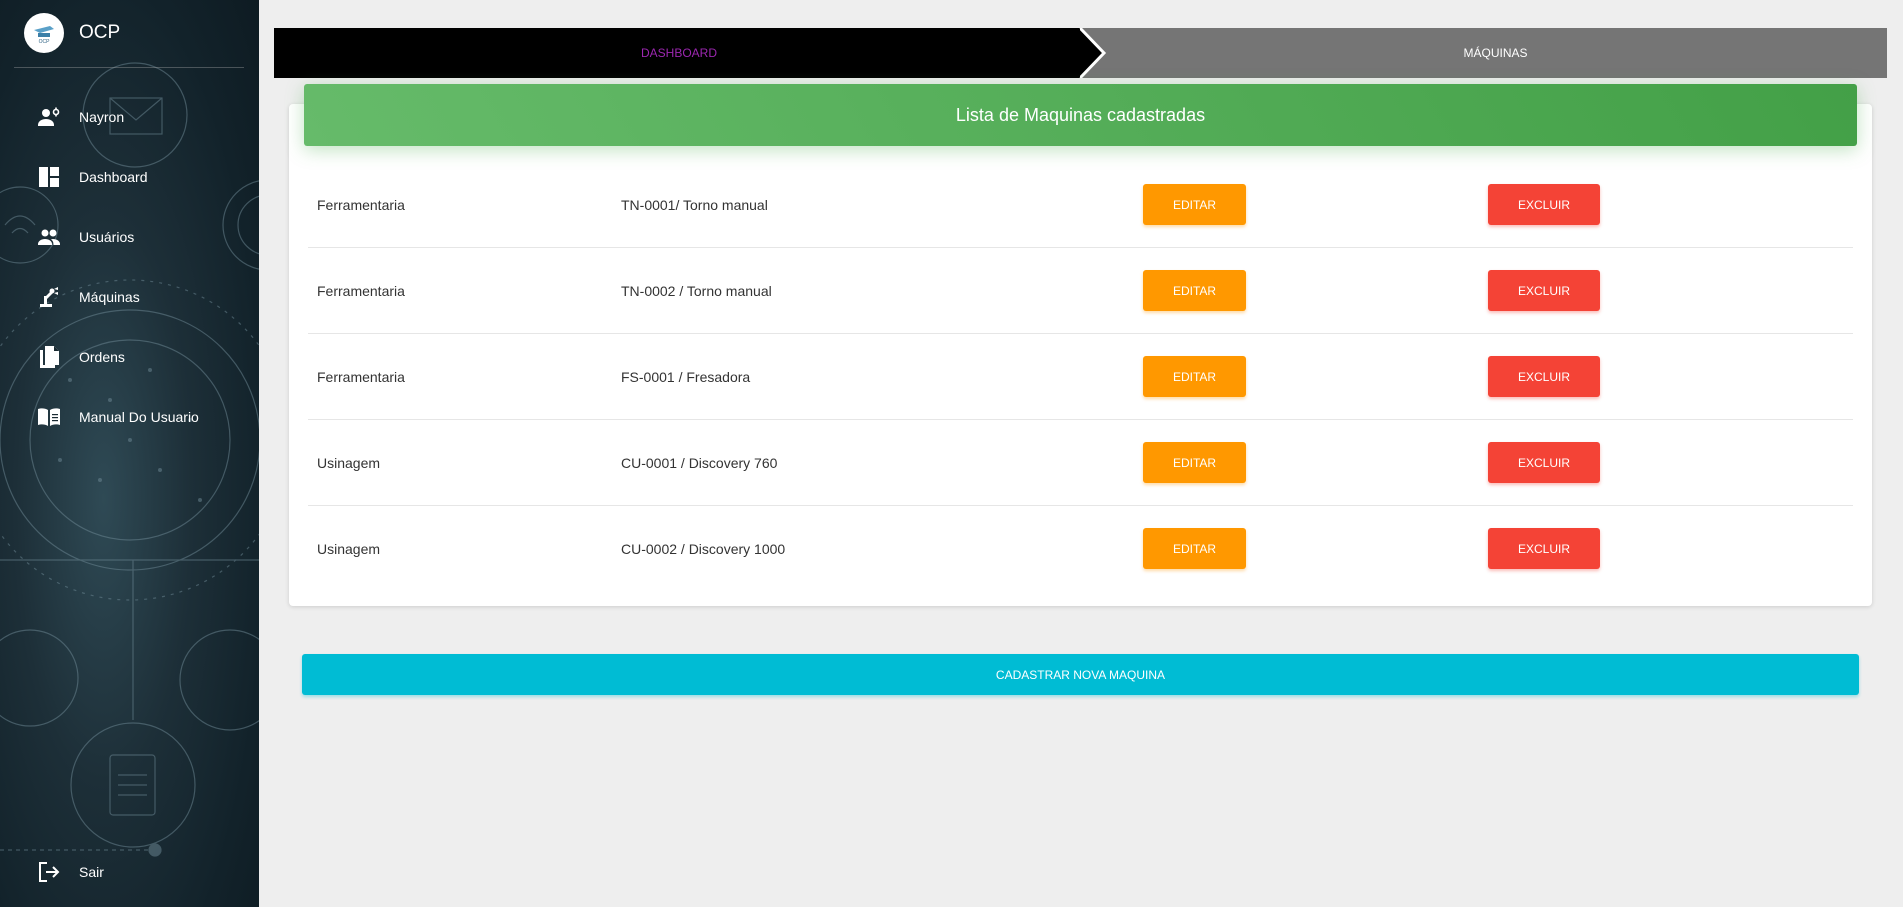  I want to click on robot-arm-icon, so click(49, 297).